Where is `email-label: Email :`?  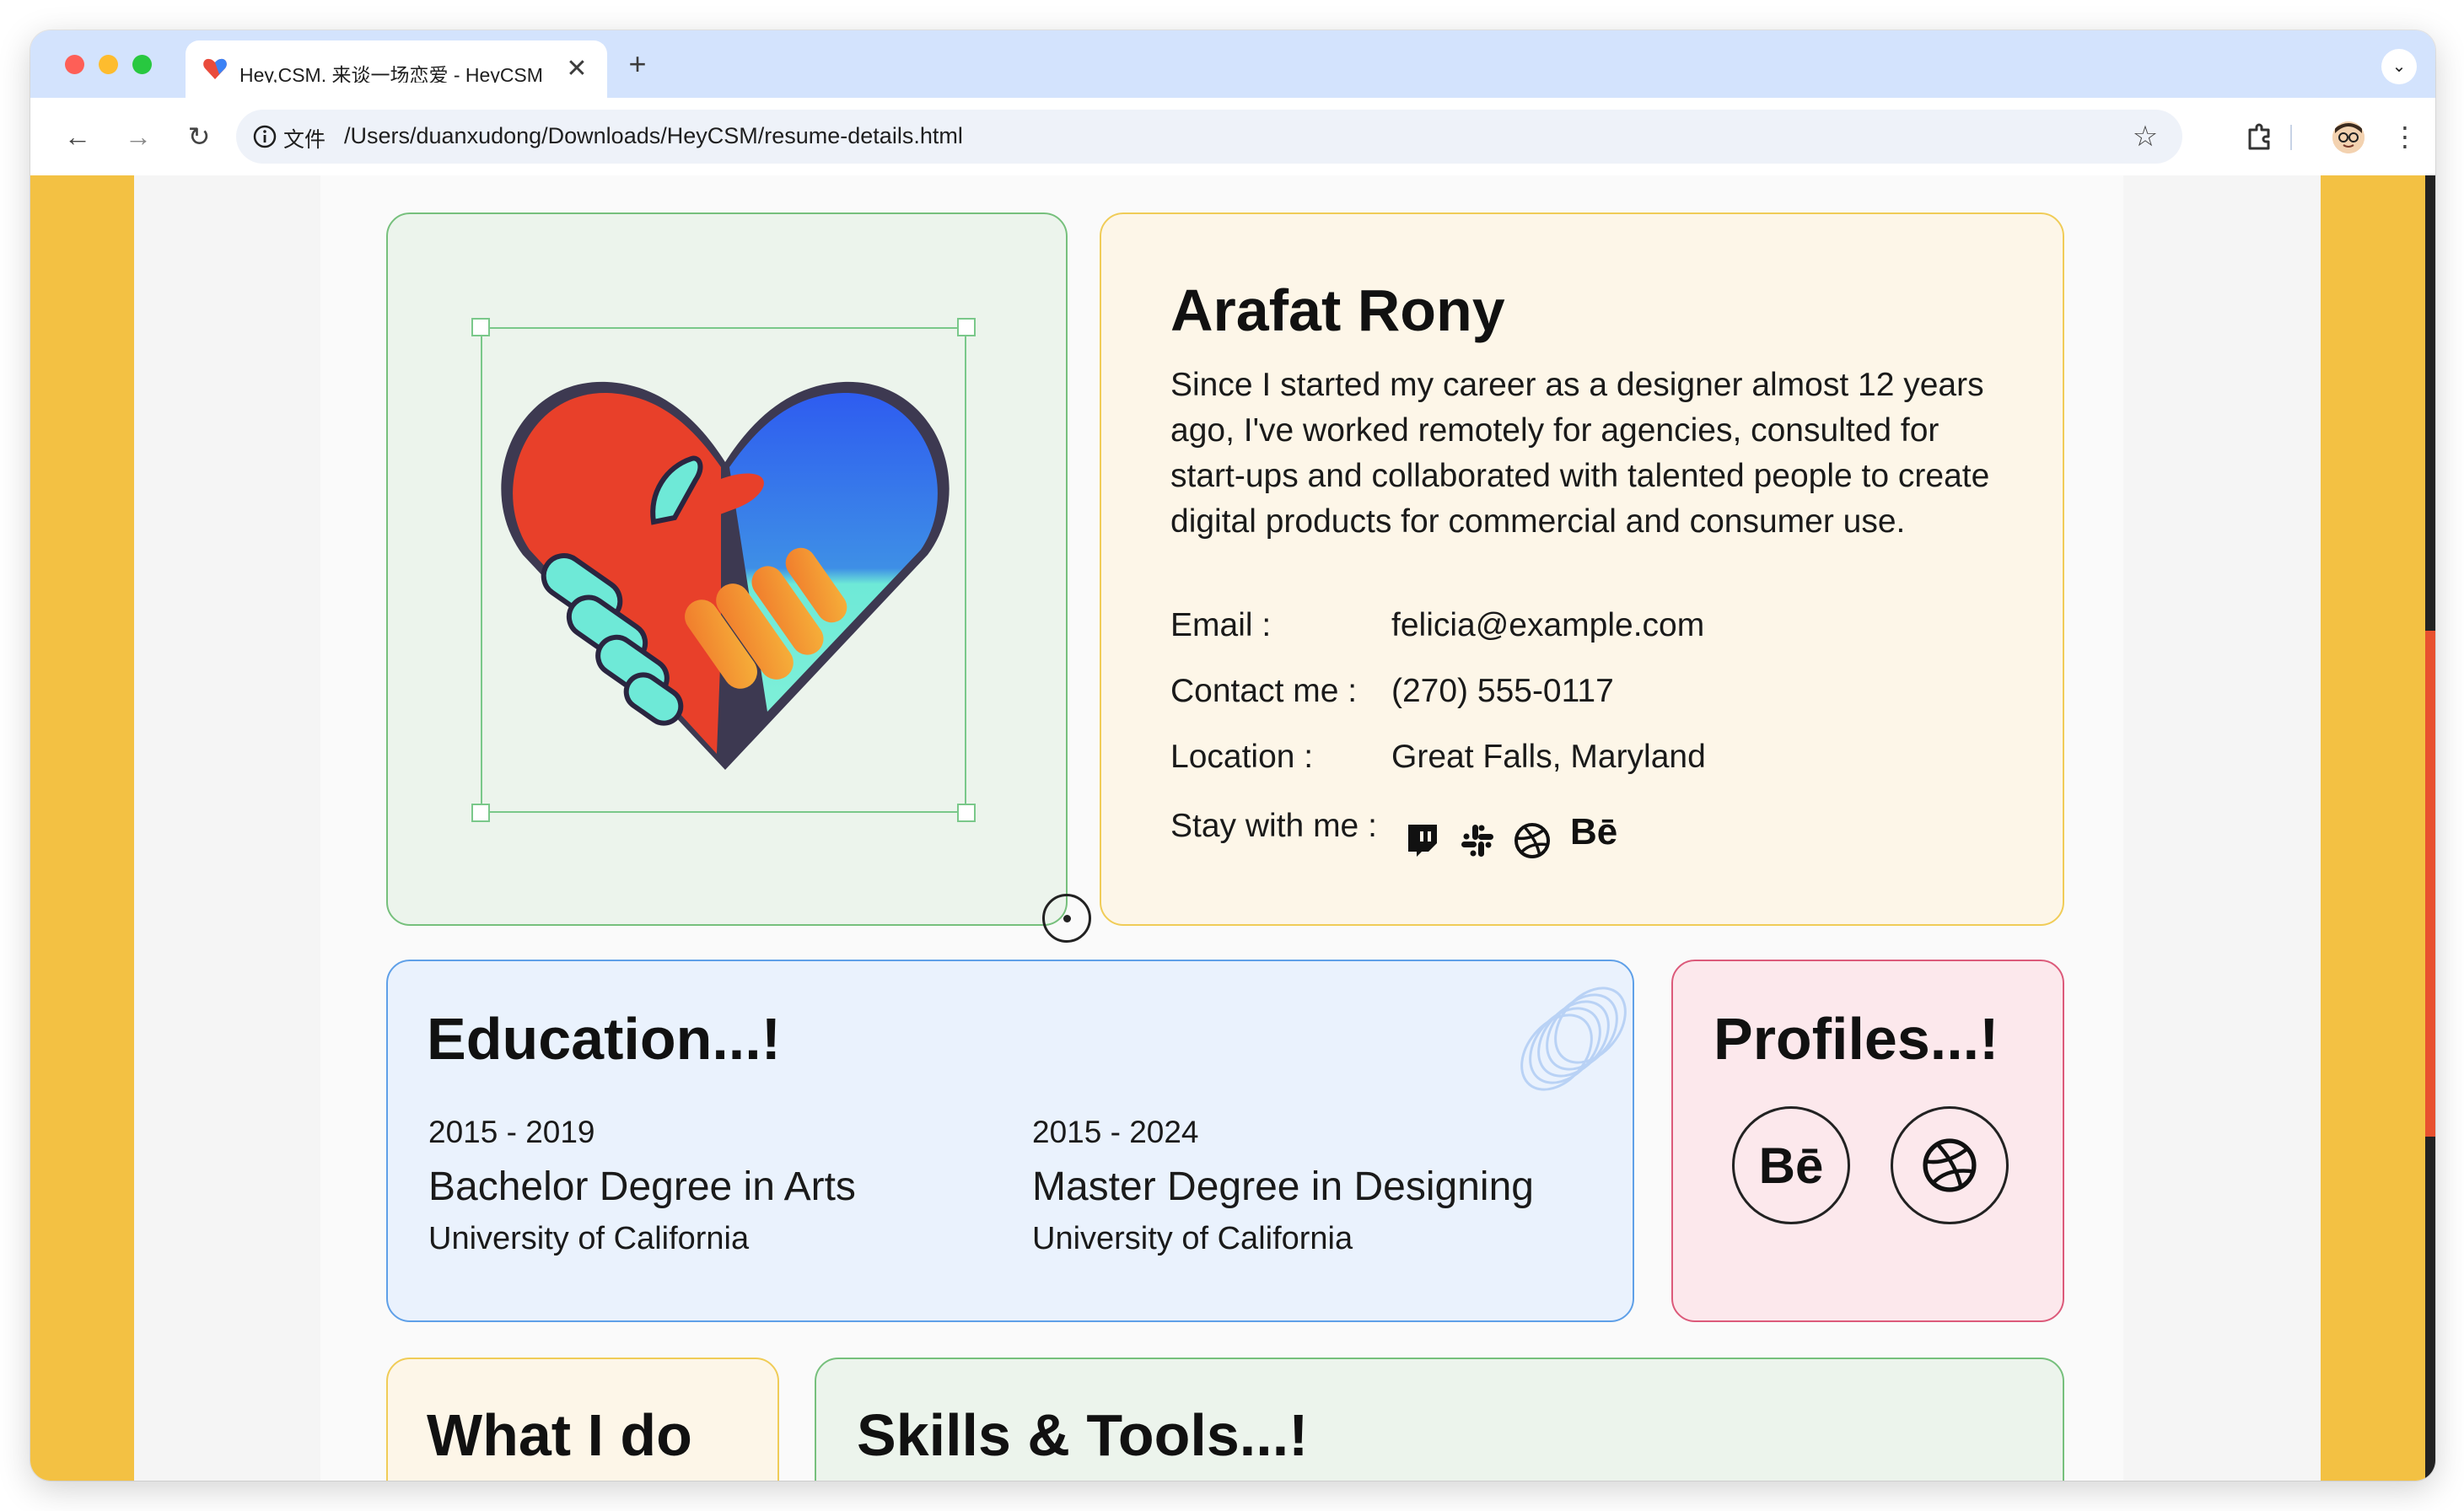 email-label: Email : is located at coordinates (1221, 625).